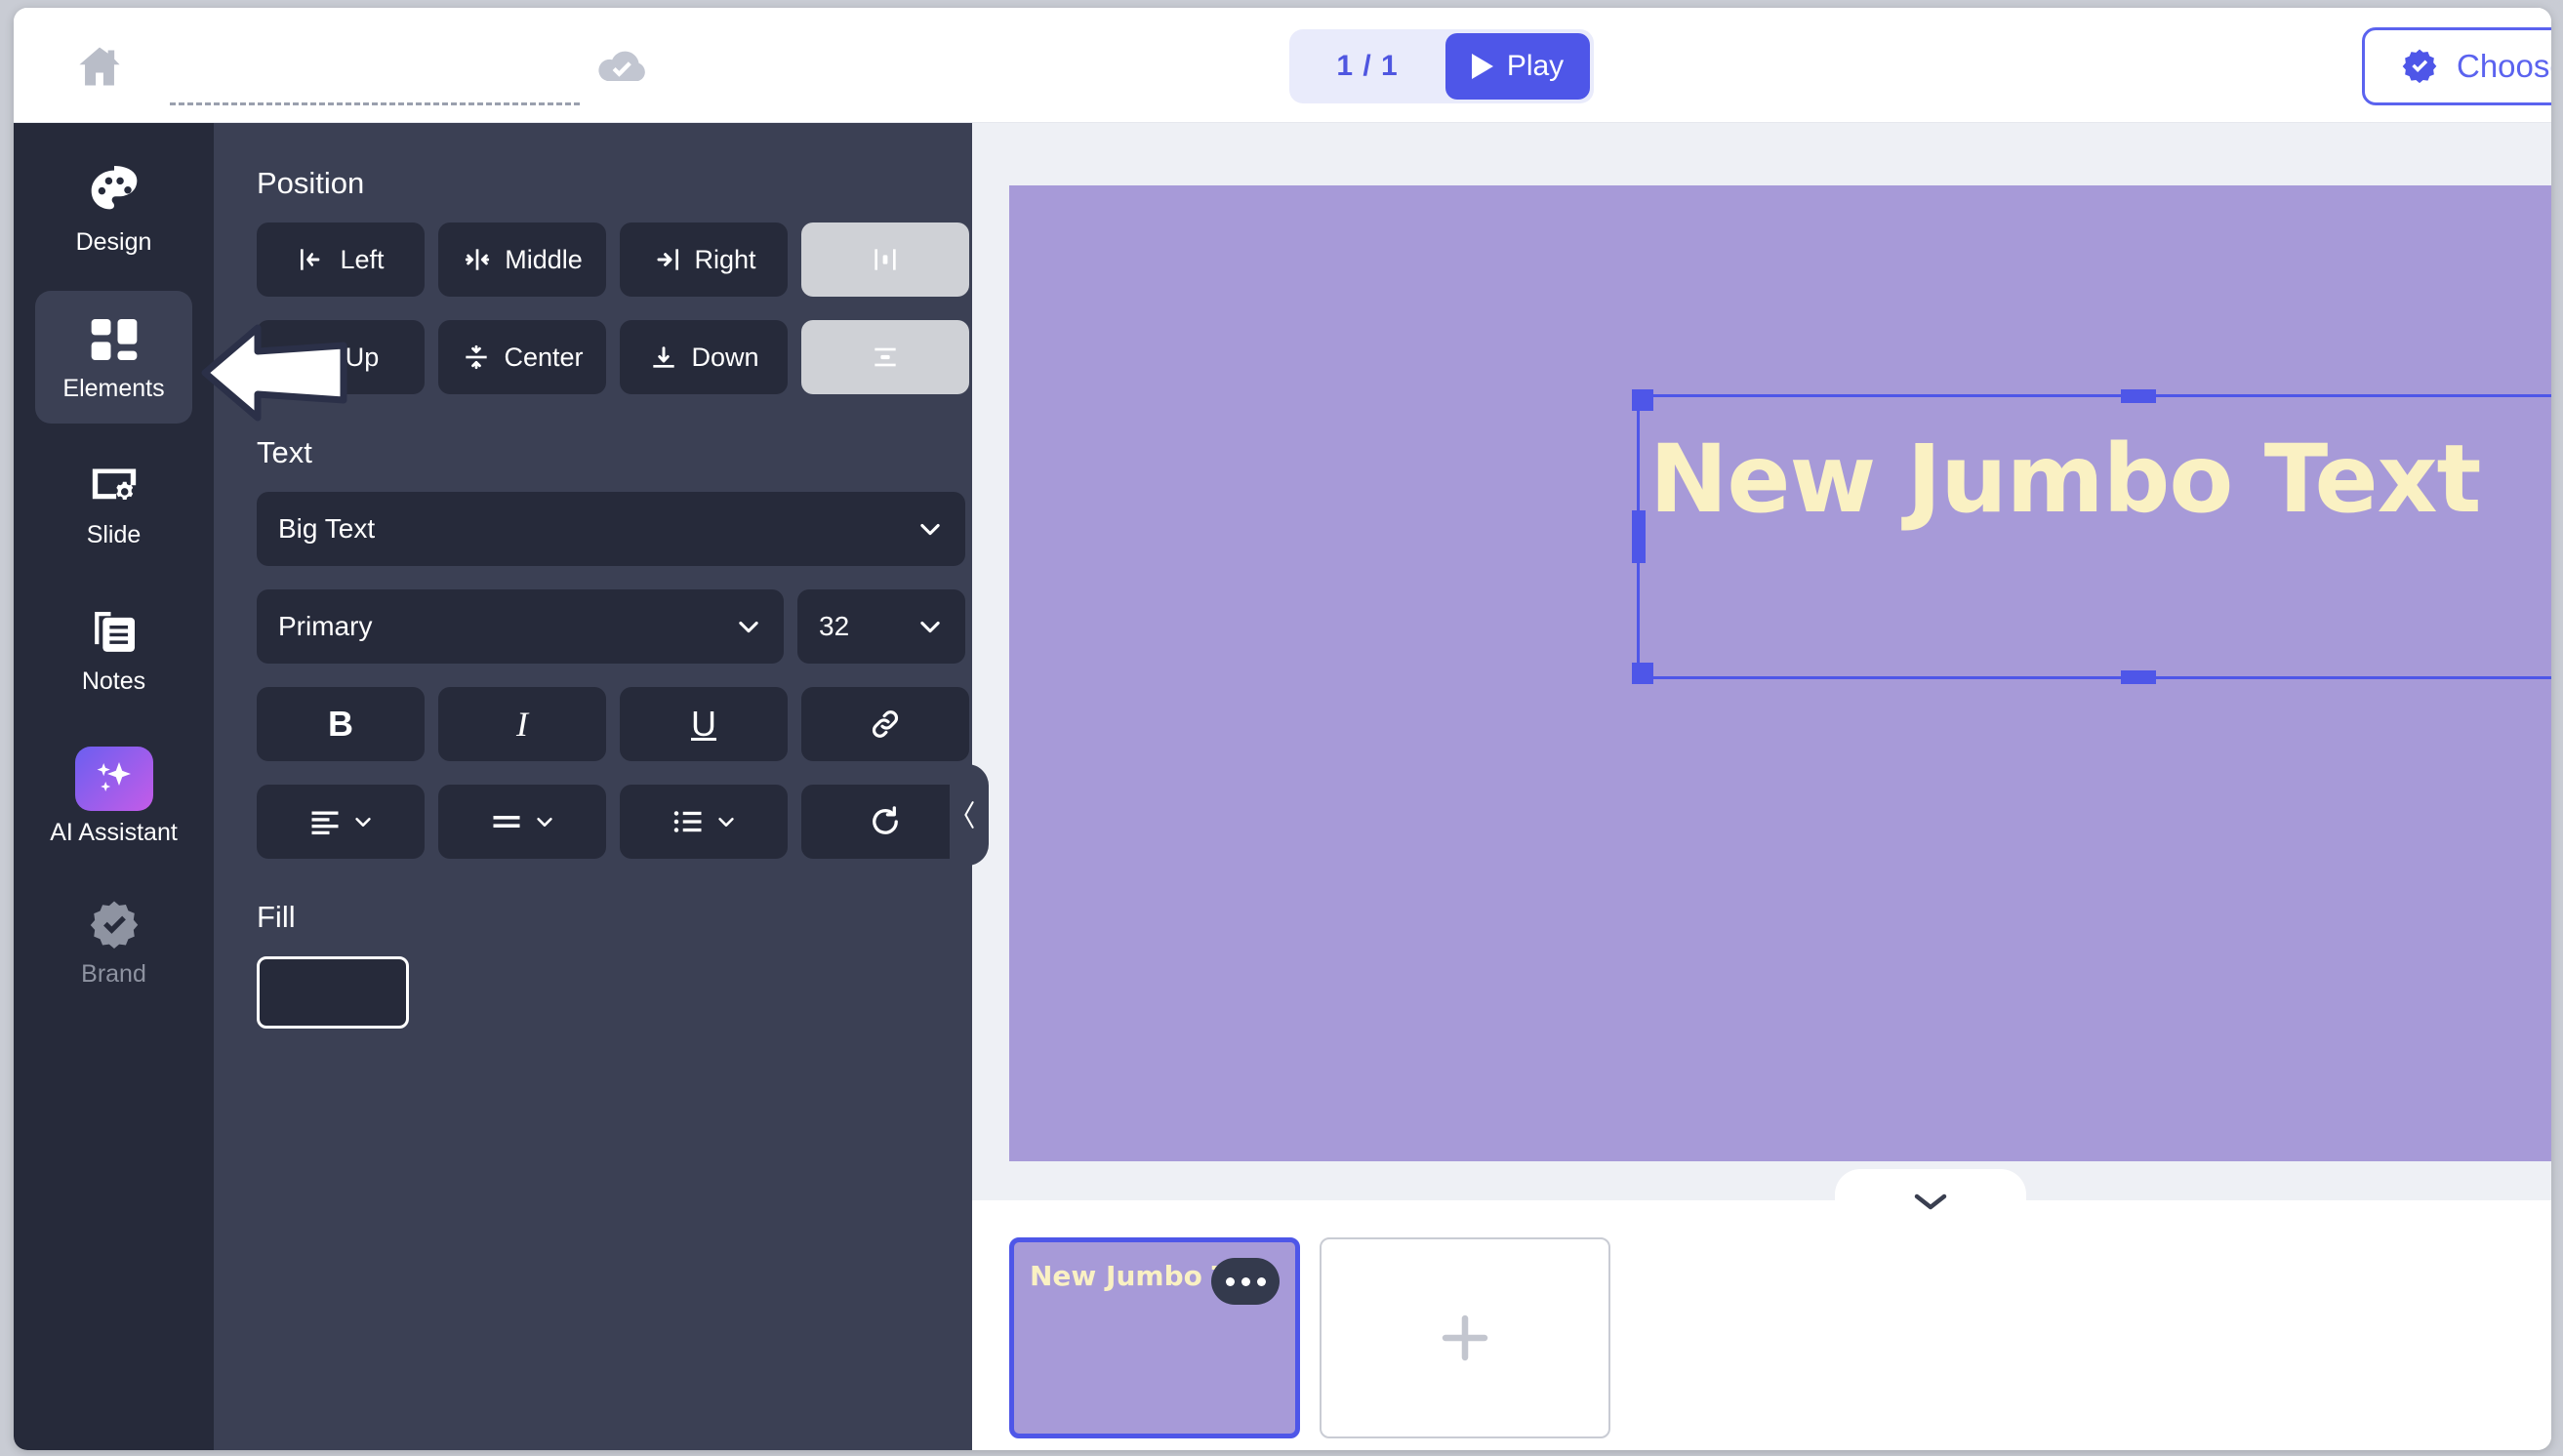 This screenshot has height=1456, width=2563. What do you see at coordinates (2456, 66) in the screenshot?
I see `choose-plan-button: Choose P` at bounding box center [2456, 66].